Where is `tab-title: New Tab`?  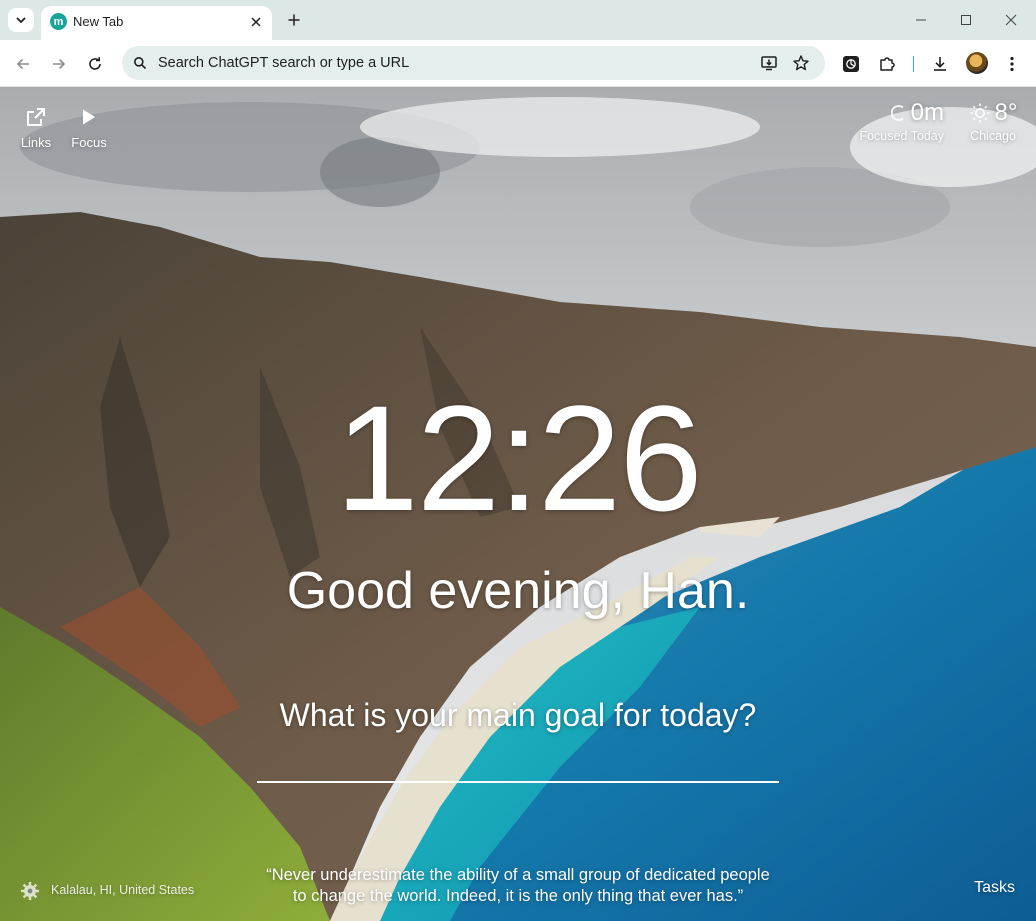
tab-title: New Tab is located at coordinates (98, 21).